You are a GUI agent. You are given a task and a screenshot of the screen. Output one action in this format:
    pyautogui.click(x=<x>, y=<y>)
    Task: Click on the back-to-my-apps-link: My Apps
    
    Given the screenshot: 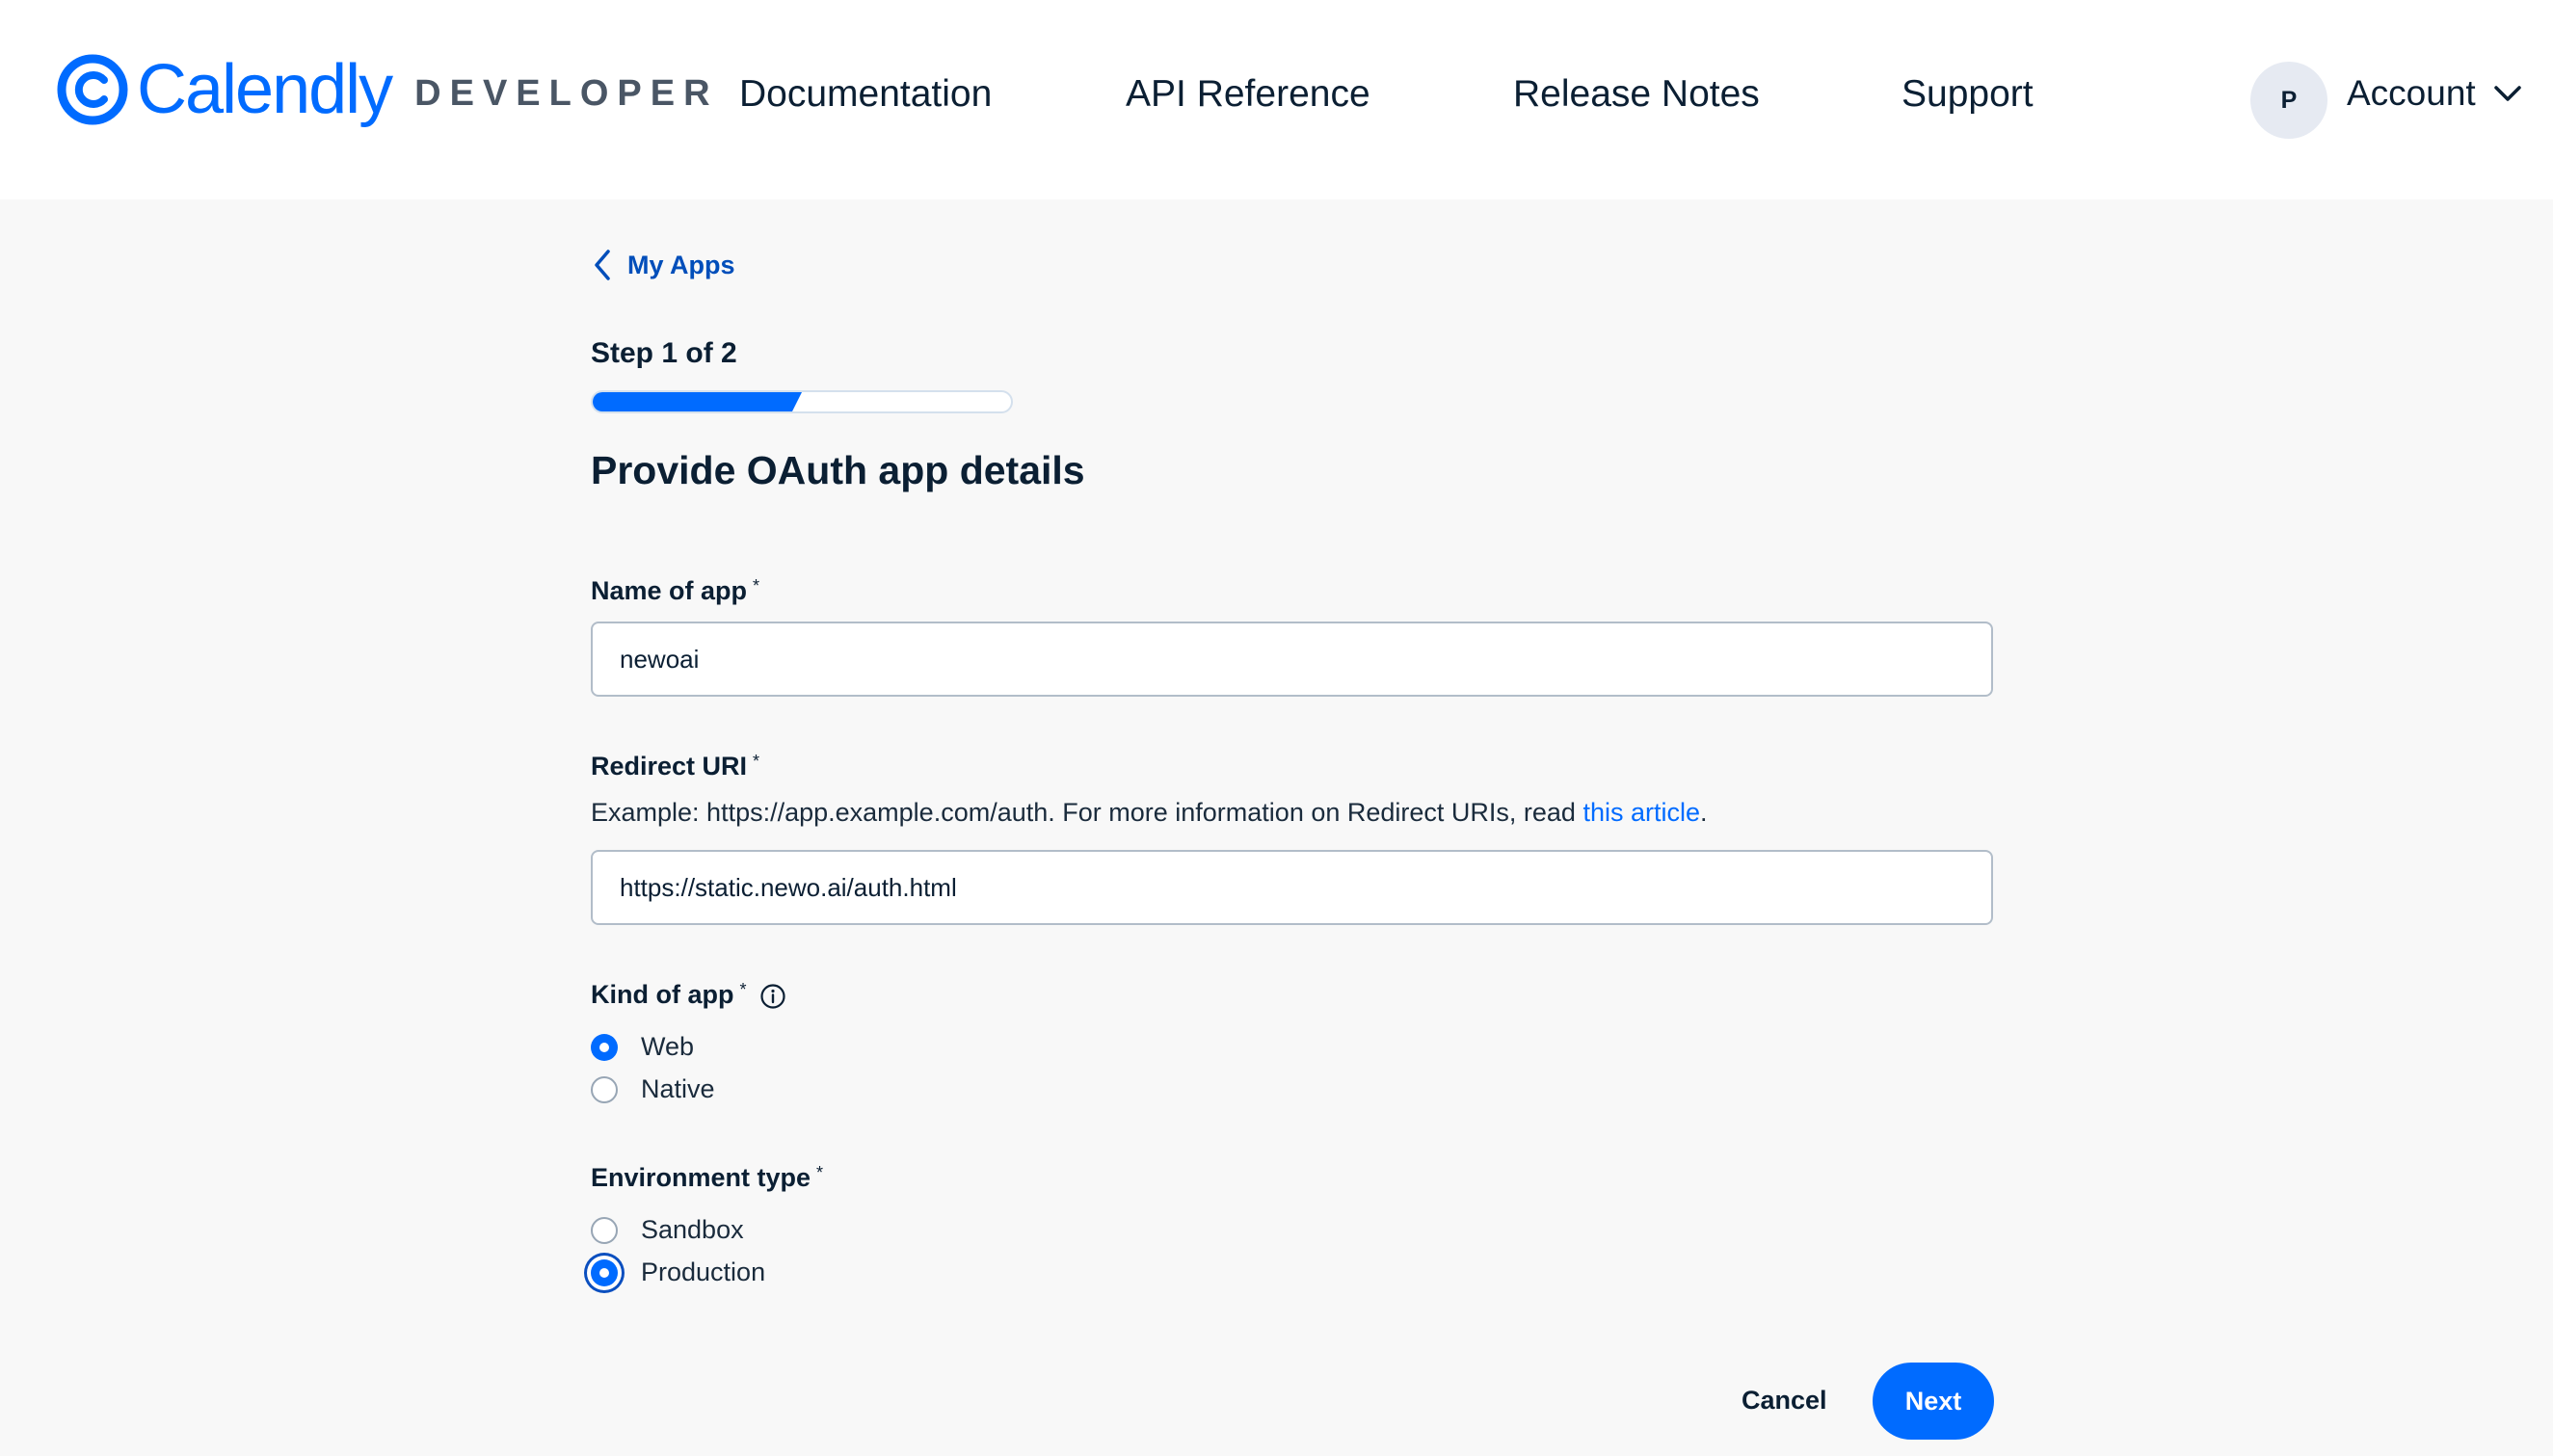 What is the action you would take?
    pyautogui.click(x=664, y=265)
    